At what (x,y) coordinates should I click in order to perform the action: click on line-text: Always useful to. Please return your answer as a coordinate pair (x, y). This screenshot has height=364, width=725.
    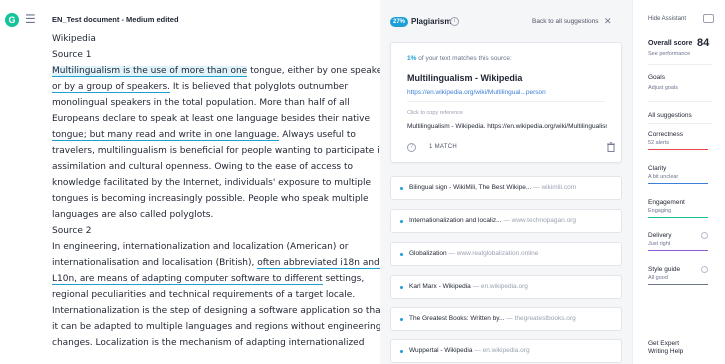
    Looking at the image, I should click on (317, 135).